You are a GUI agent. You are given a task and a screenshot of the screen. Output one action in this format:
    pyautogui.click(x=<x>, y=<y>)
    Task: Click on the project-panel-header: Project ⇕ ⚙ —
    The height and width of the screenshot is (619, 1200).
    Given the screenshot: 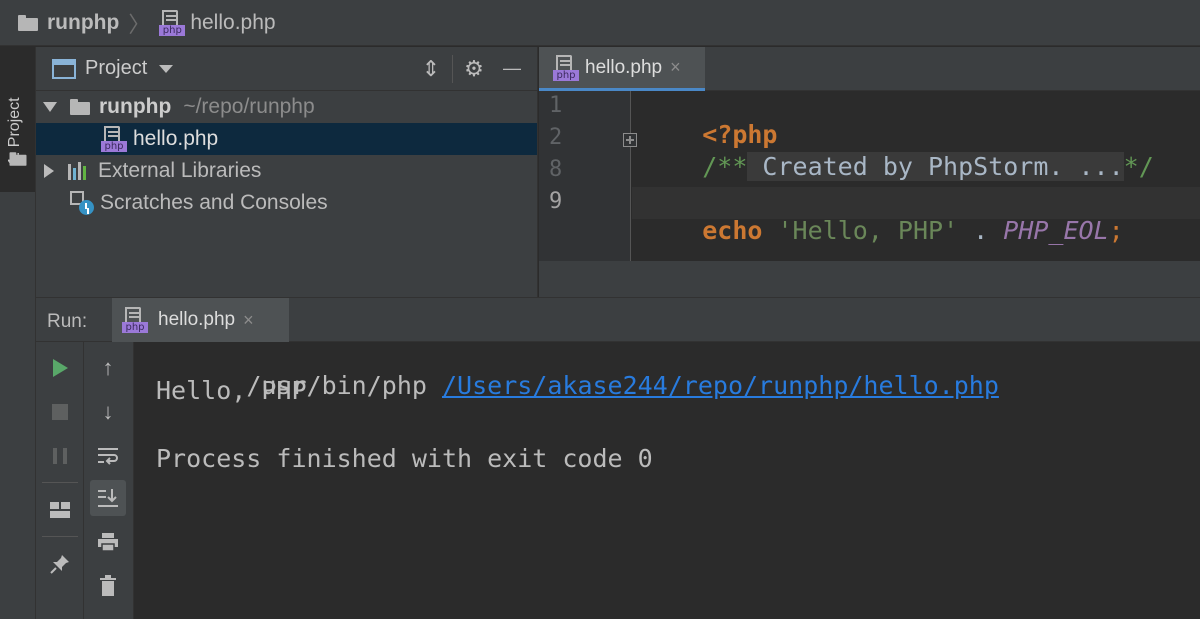 What is the action you would take?
    pyautogui.click(x=286, y=69)
    